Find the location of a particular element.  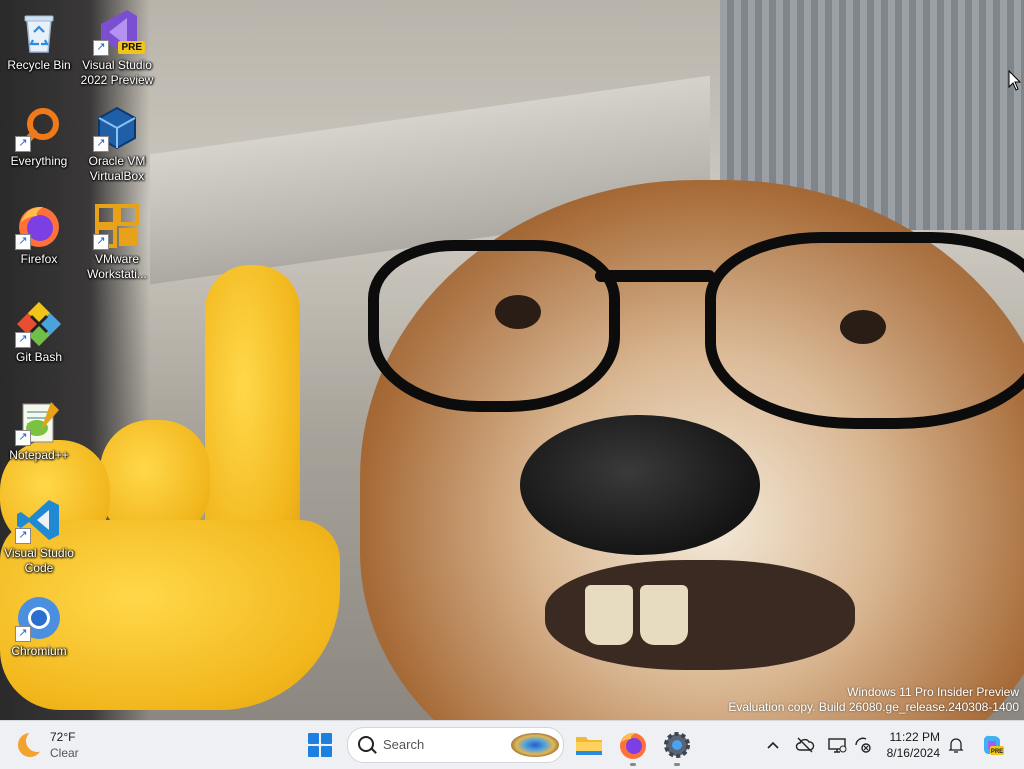

file-explorer-icon is located at coordinates (589, 746).